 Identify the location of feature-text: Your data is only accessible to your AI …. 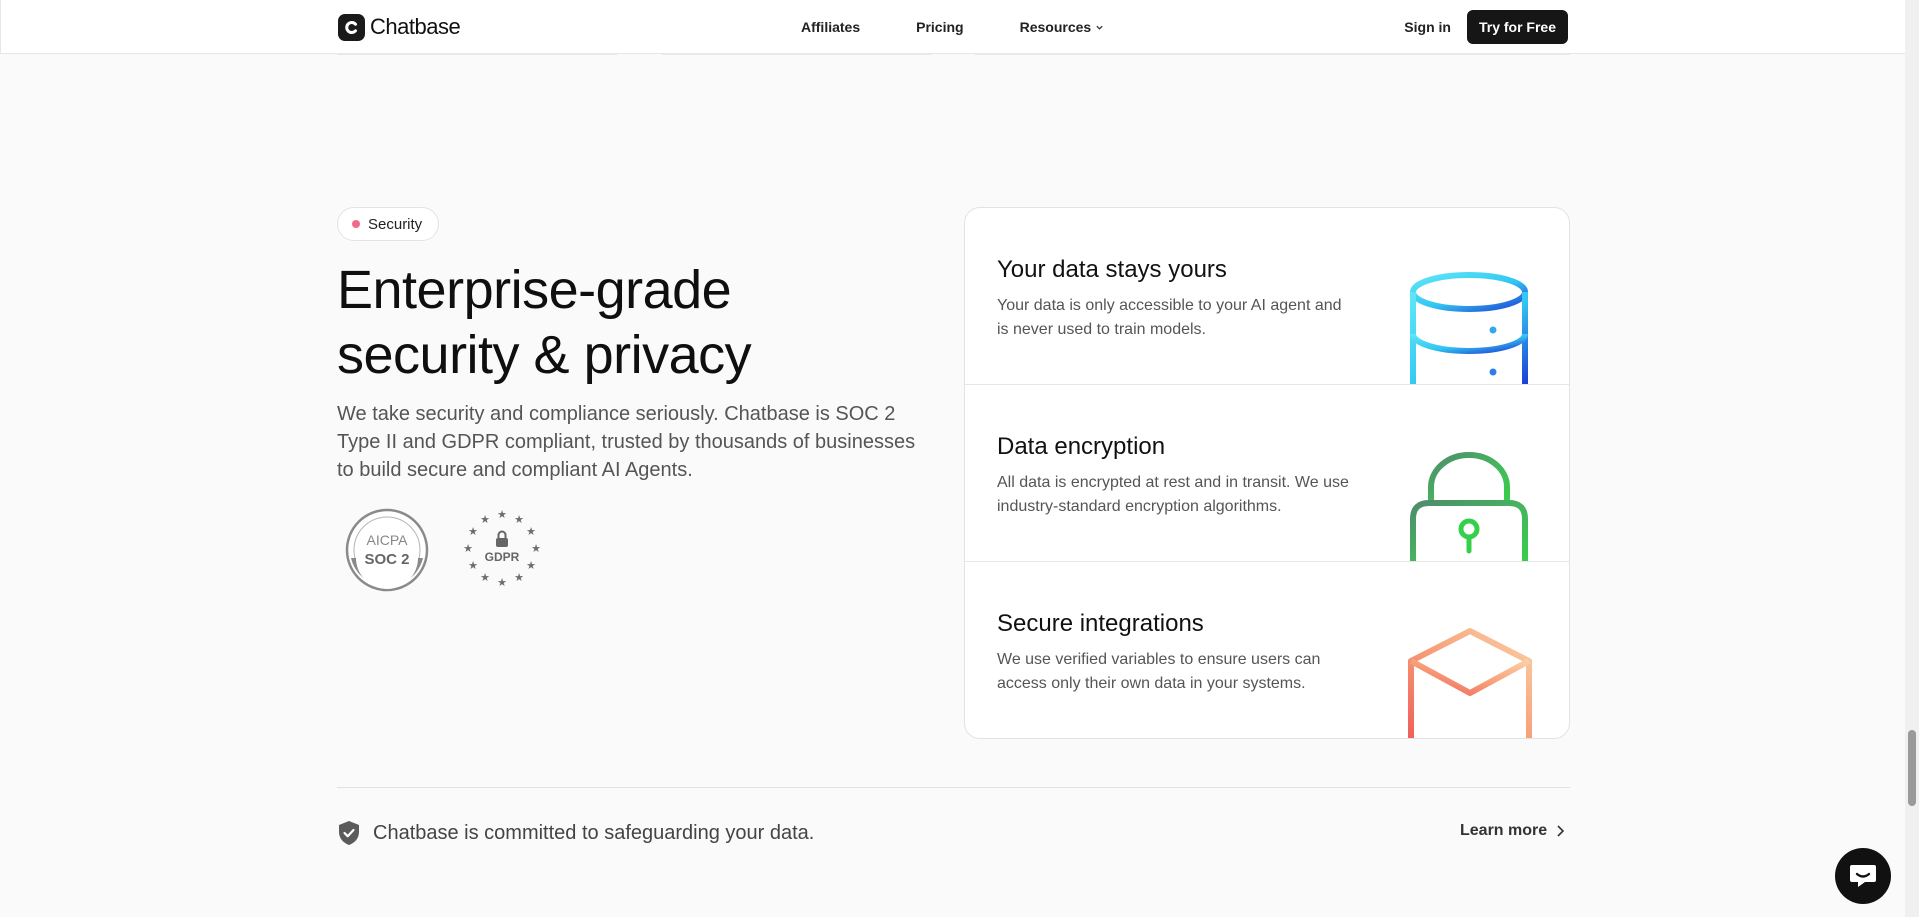
(1169, 317).